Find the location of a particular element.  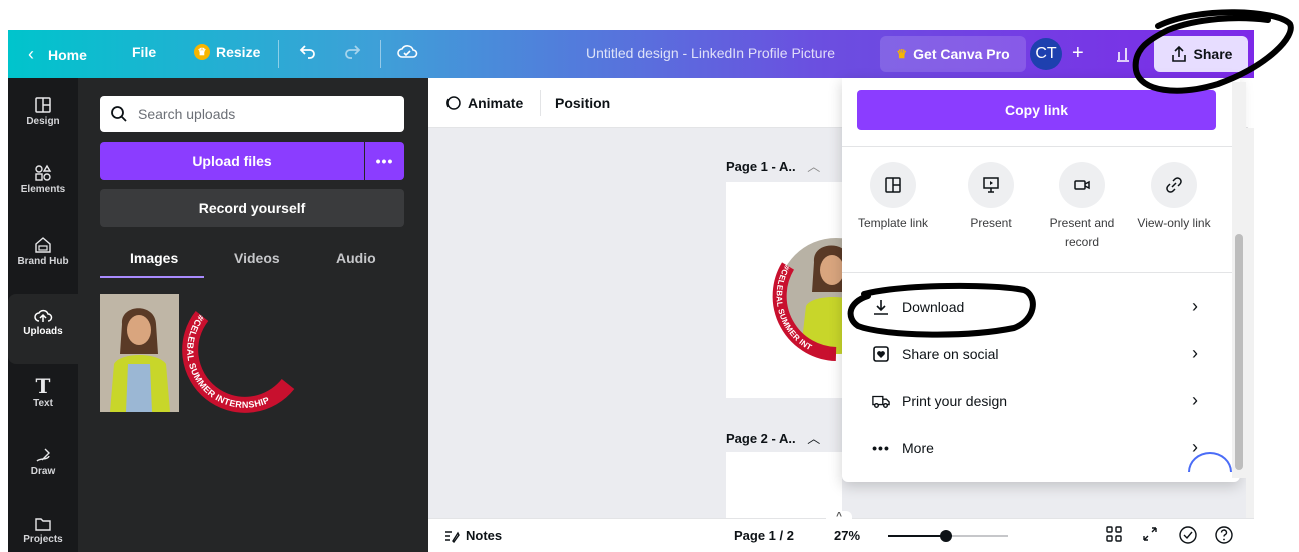

tab-audio: Audio is located at coordinates (356, 258).